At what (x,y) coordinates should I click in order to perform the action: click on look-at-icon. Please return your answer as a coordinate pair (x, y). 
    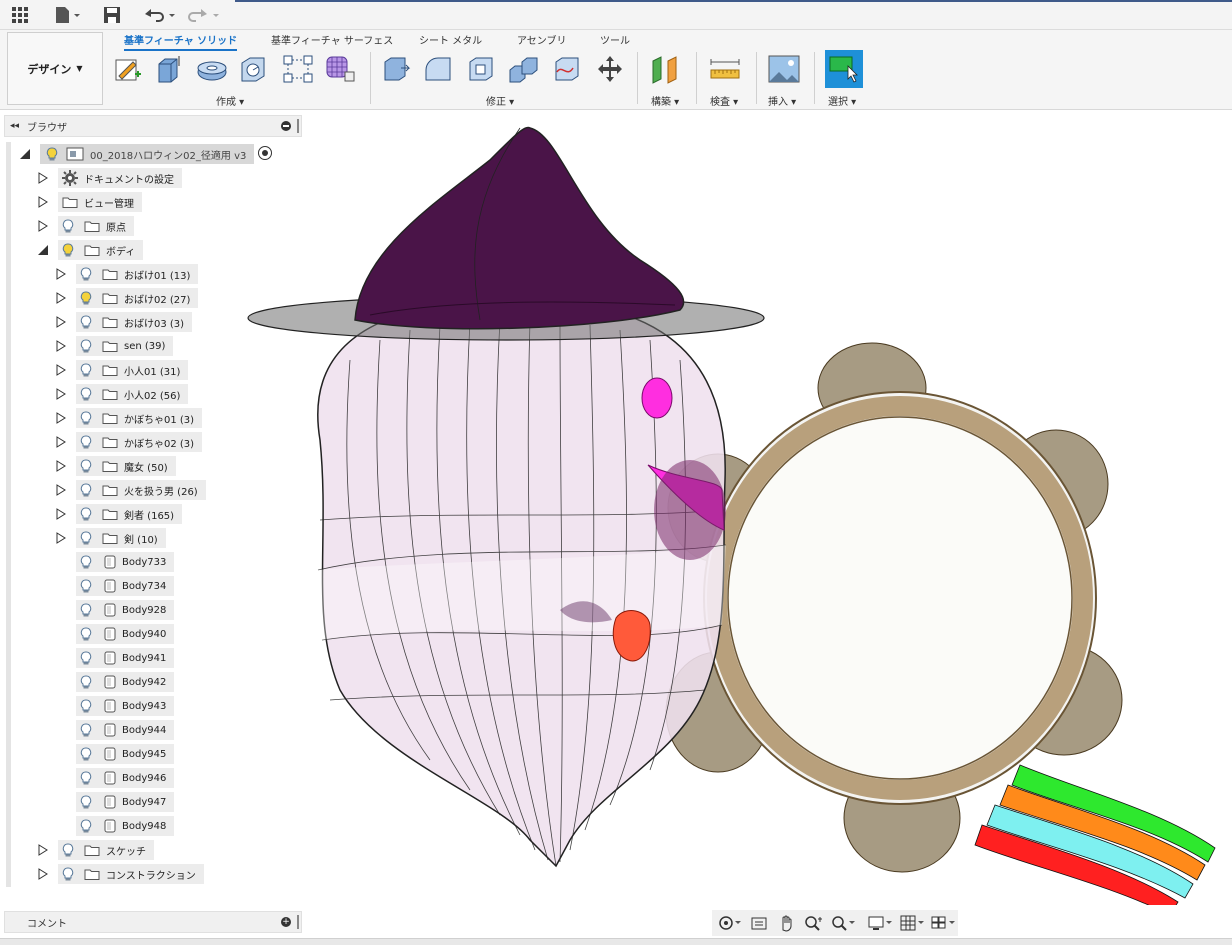
    Looking at the image, I should click on (759, 923).